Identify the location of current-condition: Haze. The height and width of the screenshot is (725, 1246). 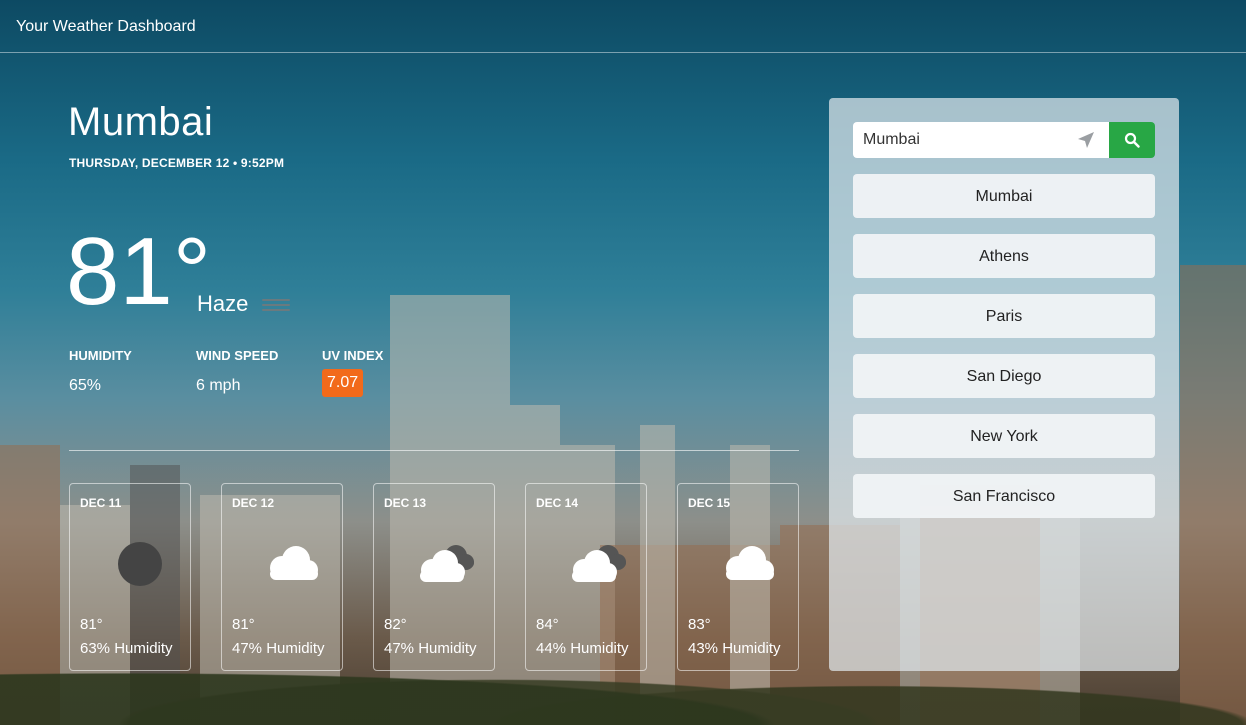
(223, 303).